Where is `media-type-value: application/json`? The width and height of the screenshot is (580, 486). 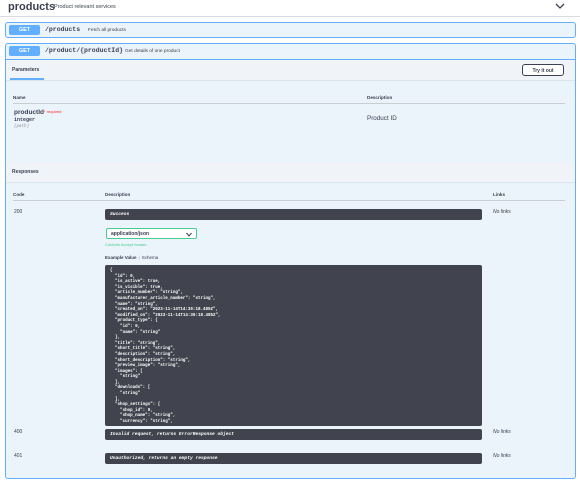
media-type-value: application/json is located at coordinates (130, 234).